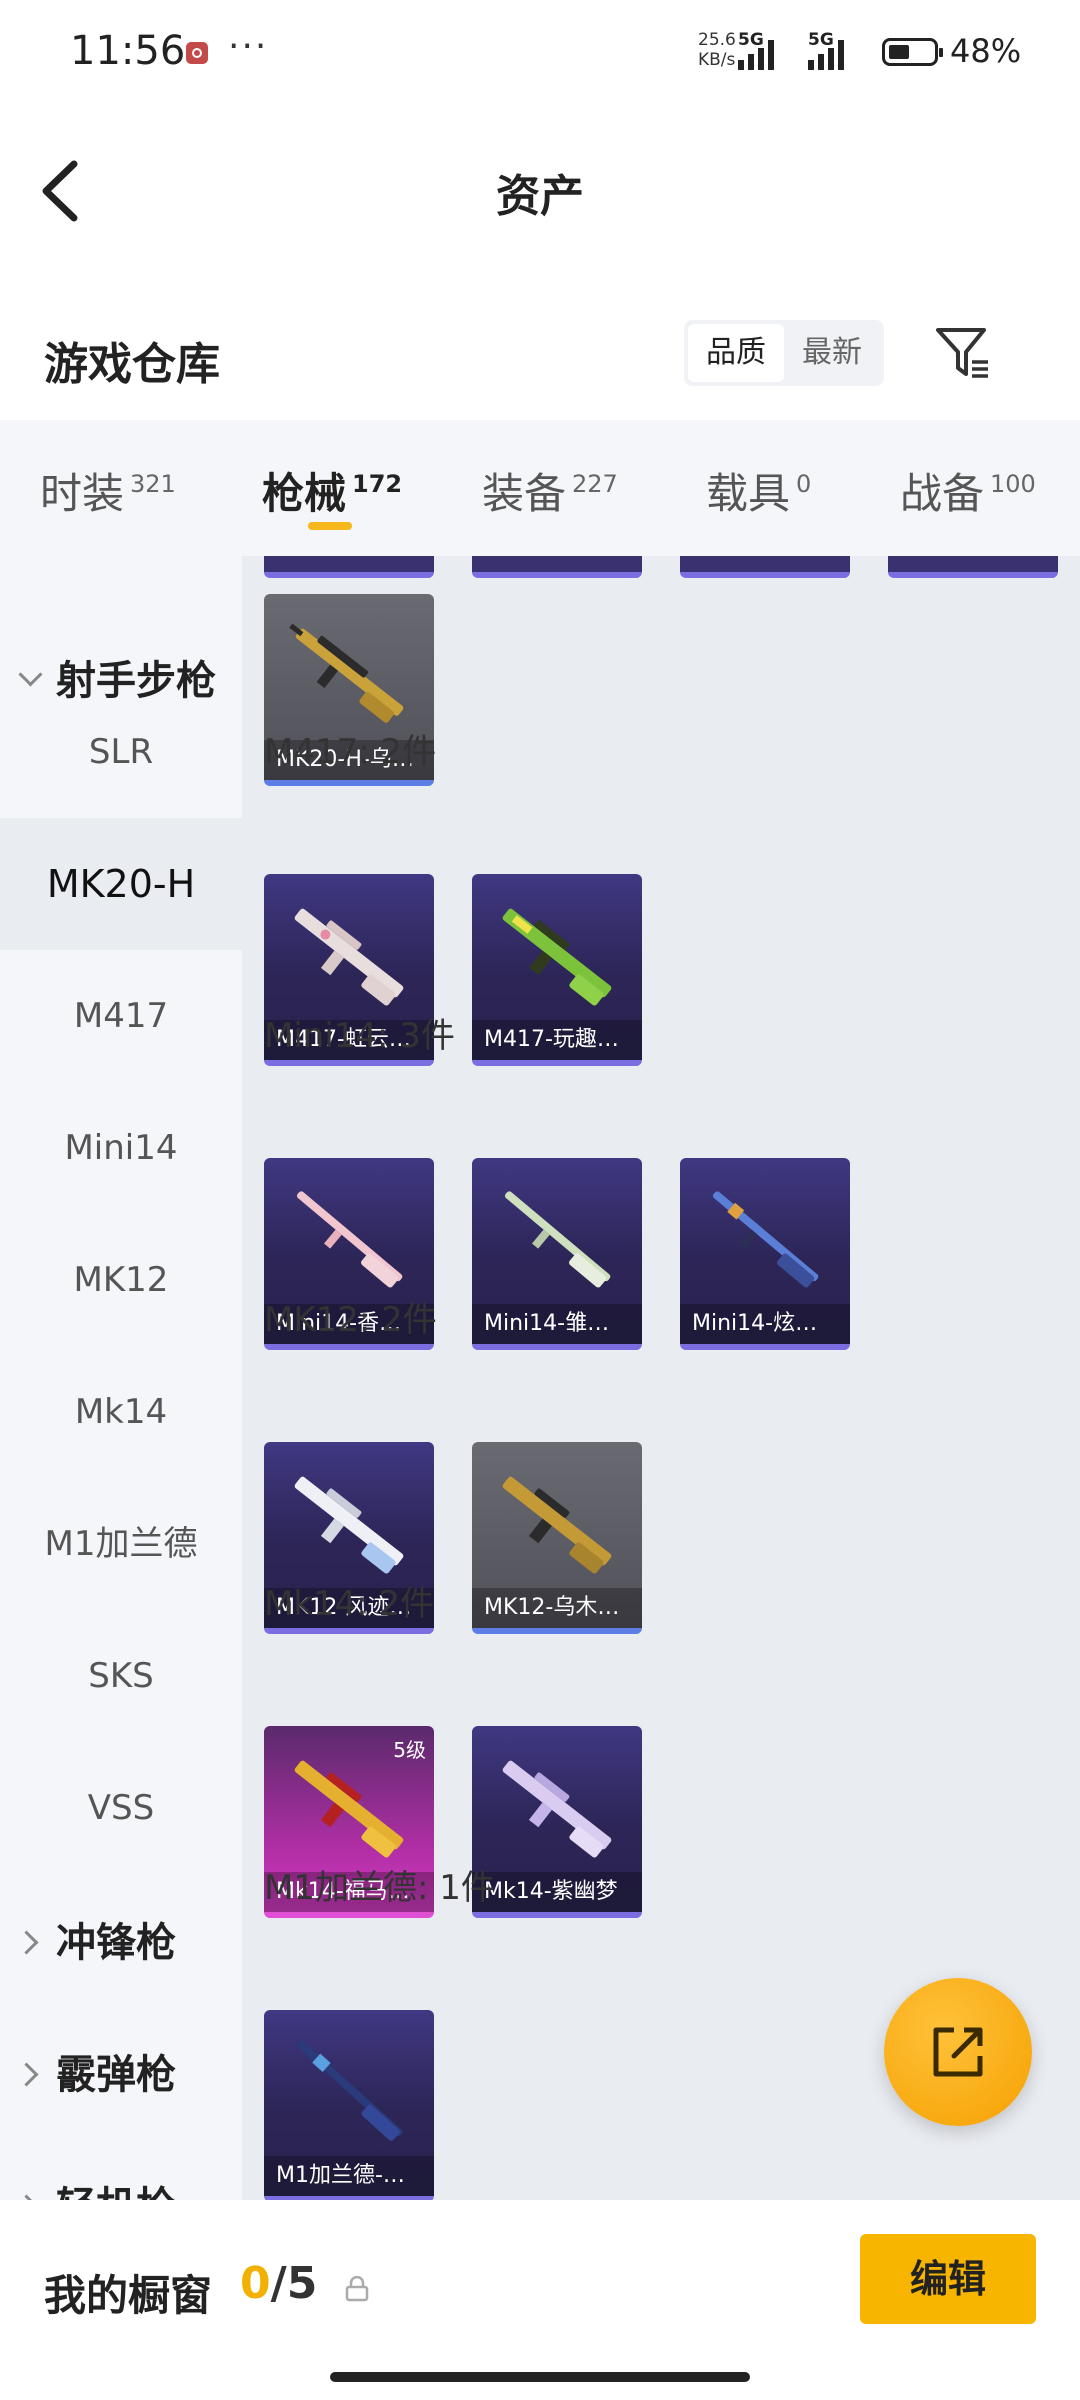  Describe the element at coordinates (121, 2075) in the screenshot. I see `sidebar-group-shotgun: 霰弹枪` at that location.